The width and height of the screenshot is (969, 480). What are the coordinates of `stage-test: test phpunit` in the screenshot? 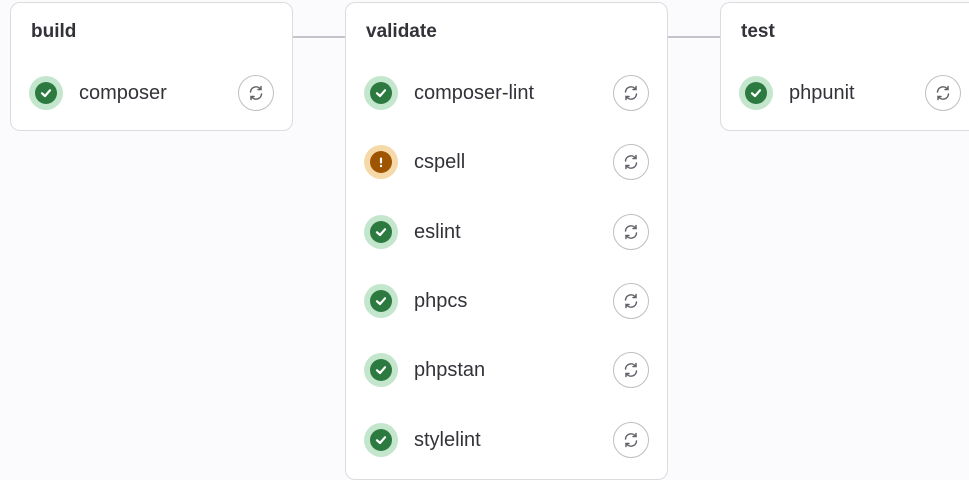 It's located at (844, 66).